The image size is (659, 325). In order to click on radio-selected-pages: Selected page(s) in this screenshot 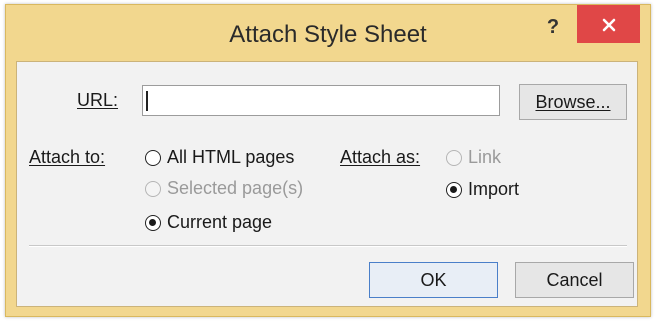, I will do `click(224, 188)`.